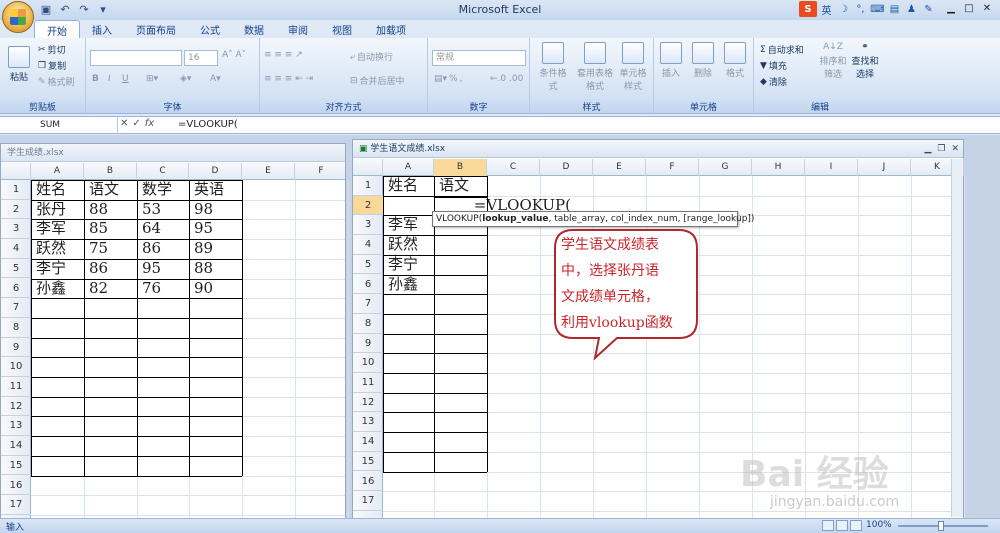 This screenshot has height=533, width=1000. I want to click on paste-button: 粘贴, so click(19, 64).